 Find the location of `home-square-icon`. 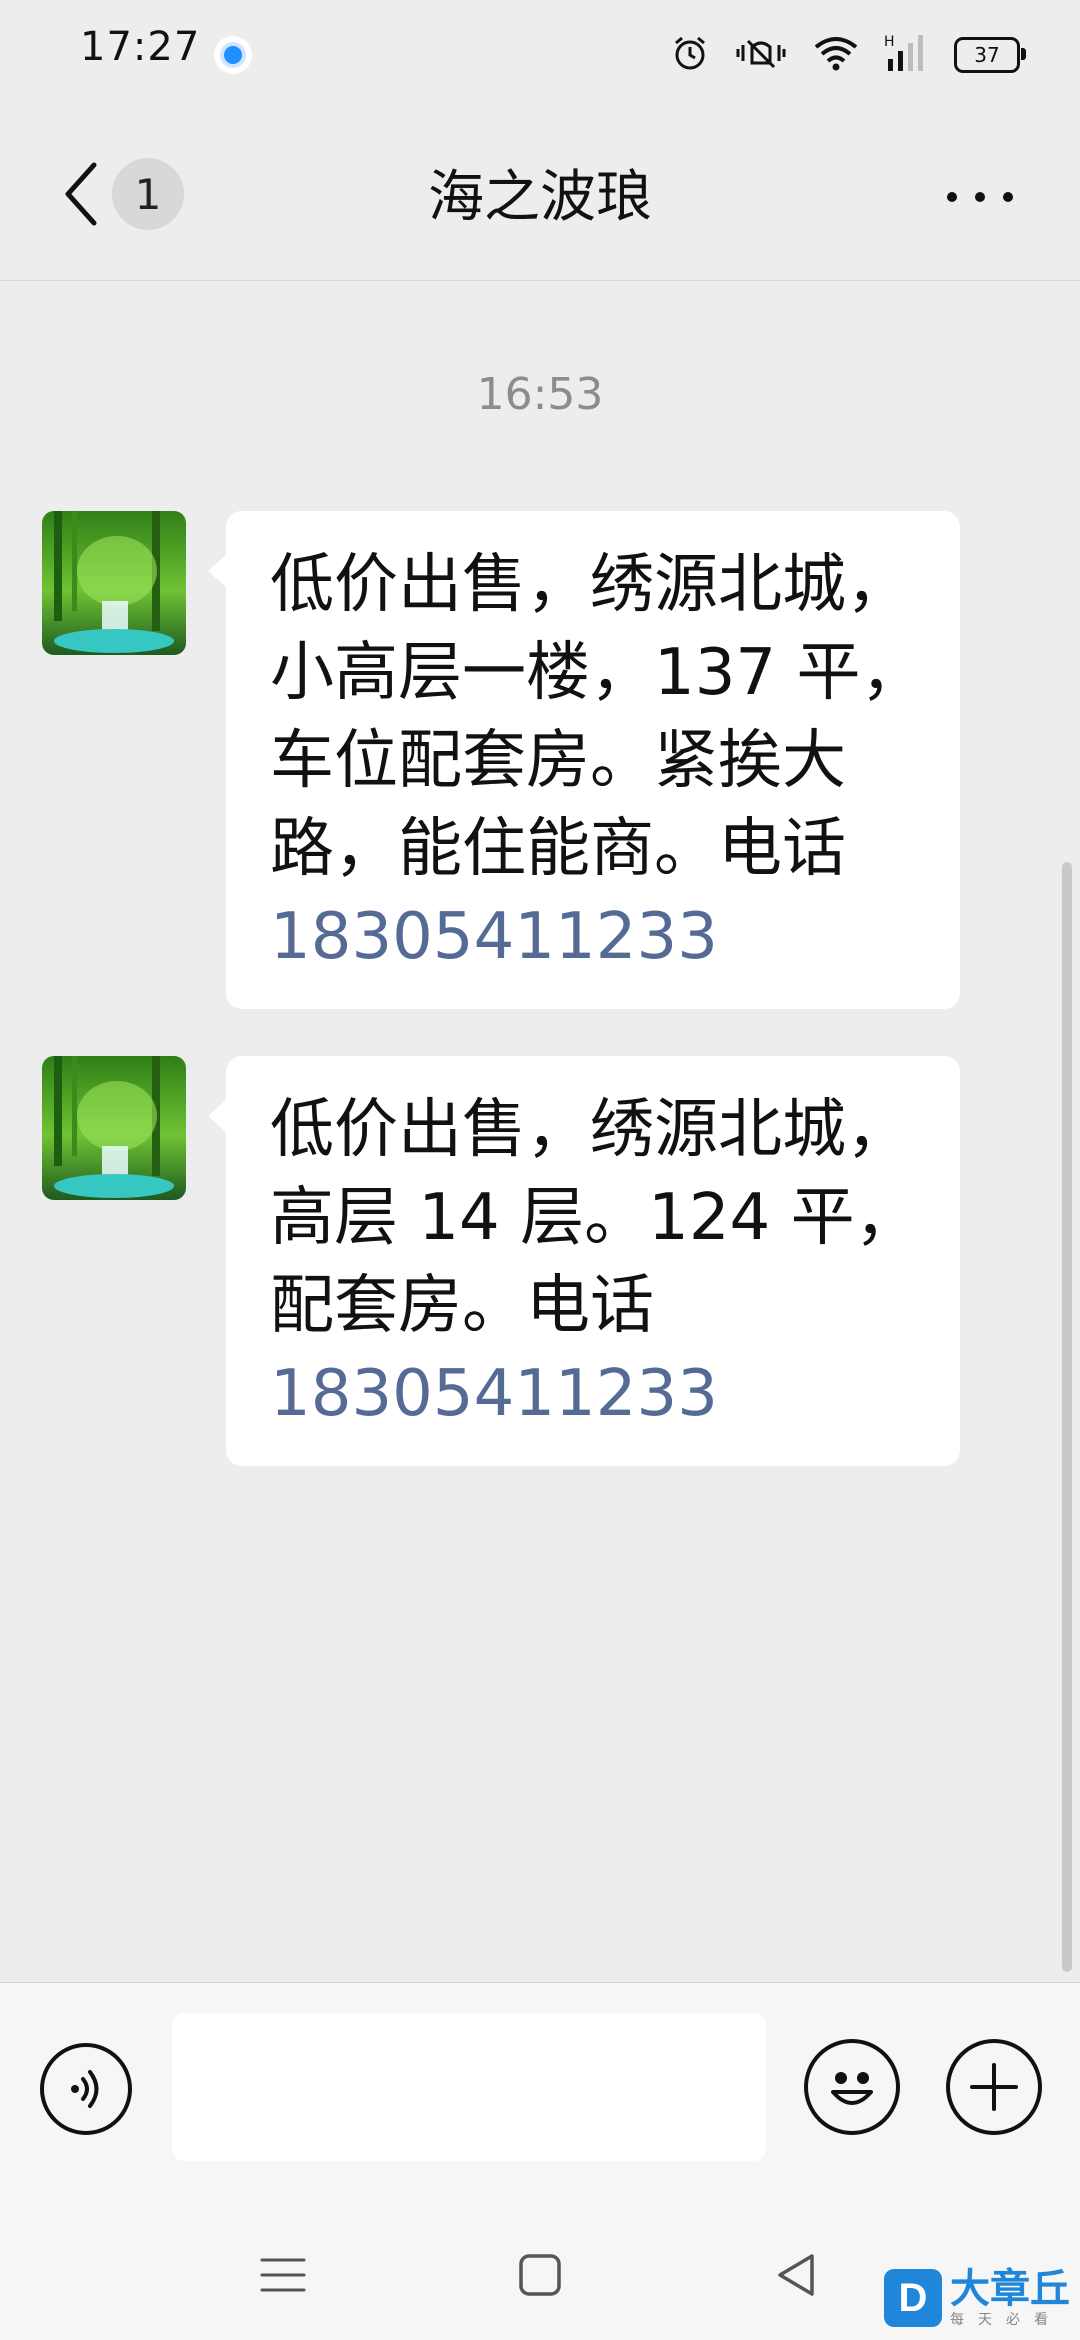

home-square-icon is located at coordinates (540, 2275).